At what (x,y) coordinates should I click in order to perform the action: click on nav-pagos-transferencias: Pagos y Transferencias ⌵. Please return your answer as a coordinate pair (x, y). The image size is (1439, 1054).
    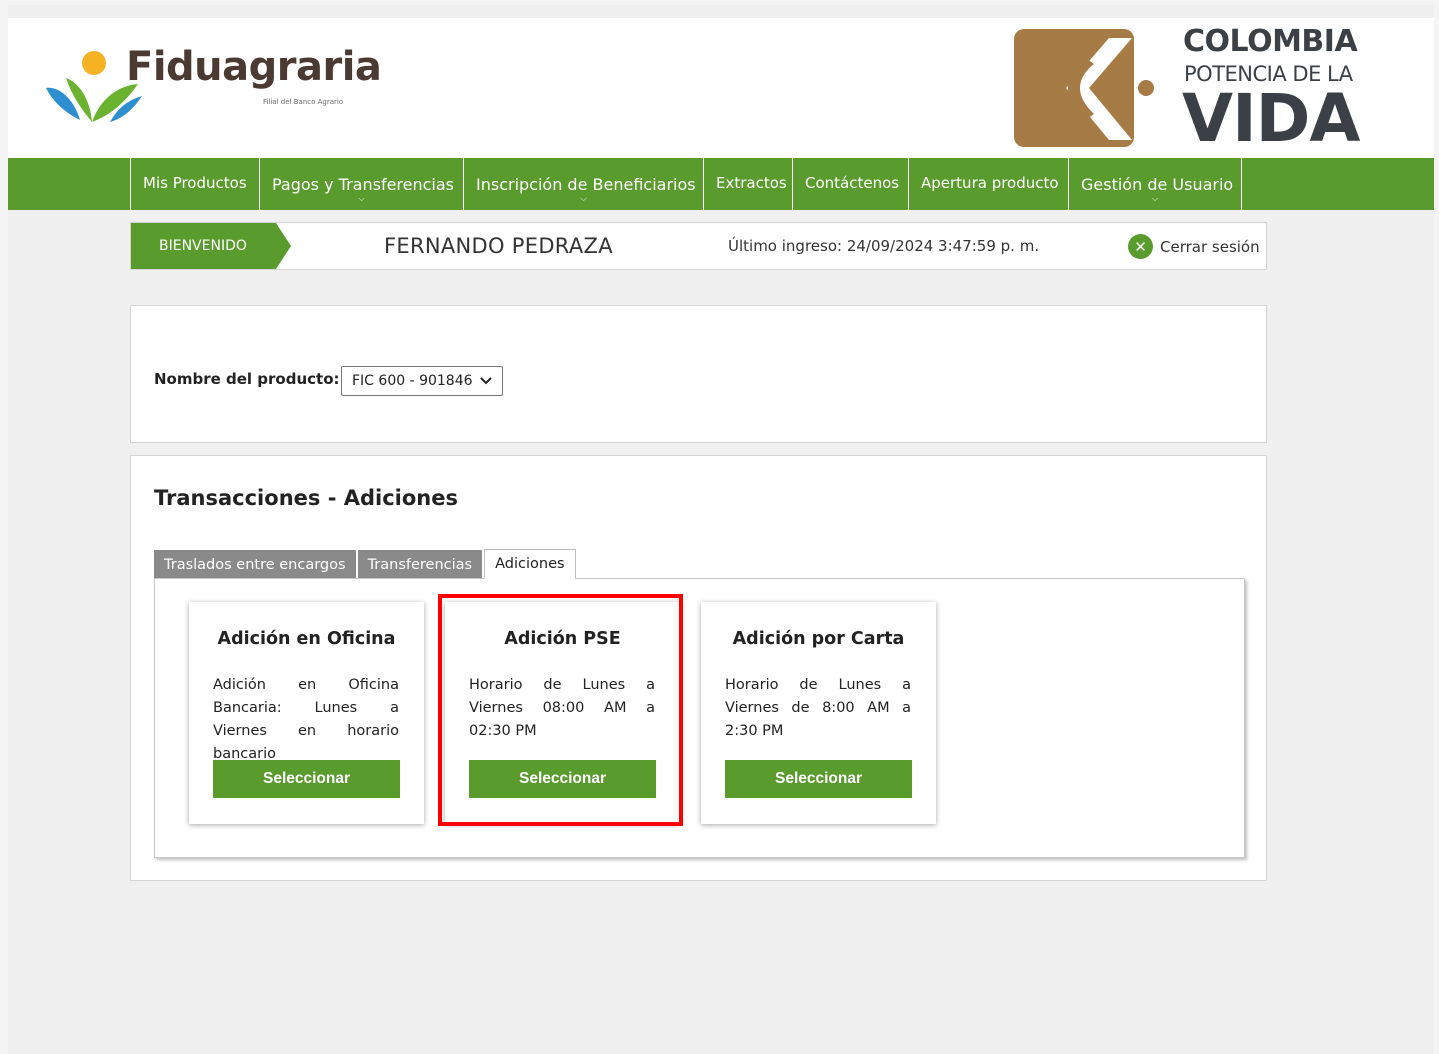
    Looking at the image, I should click on (361, 184).